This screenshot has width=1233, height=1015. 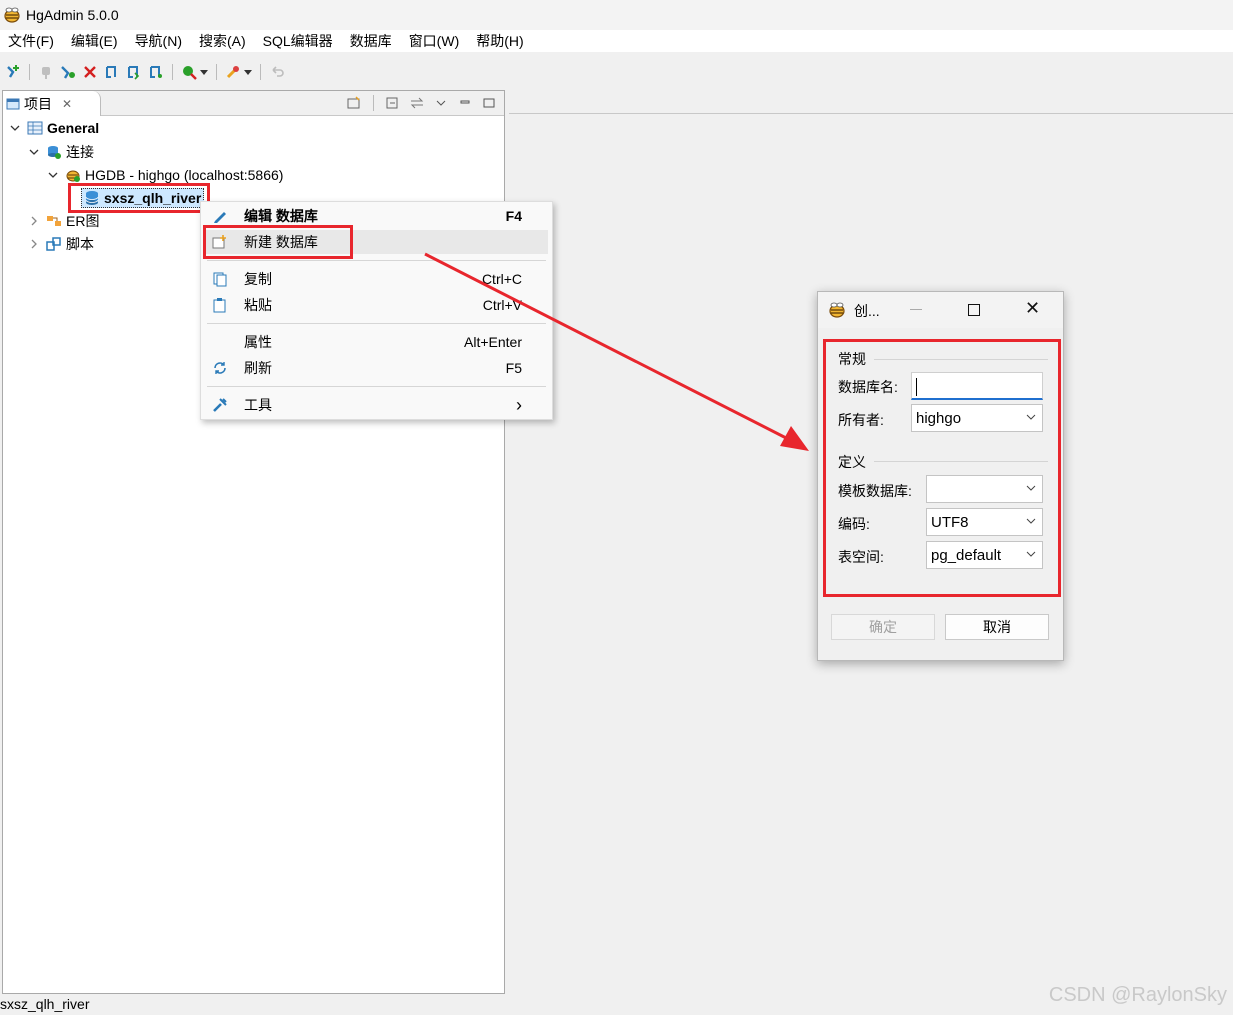 What do you see at coordinates (278, 242) in the screenshot?
I see `highlight-box-new-database` at bounding box center [278, 242].